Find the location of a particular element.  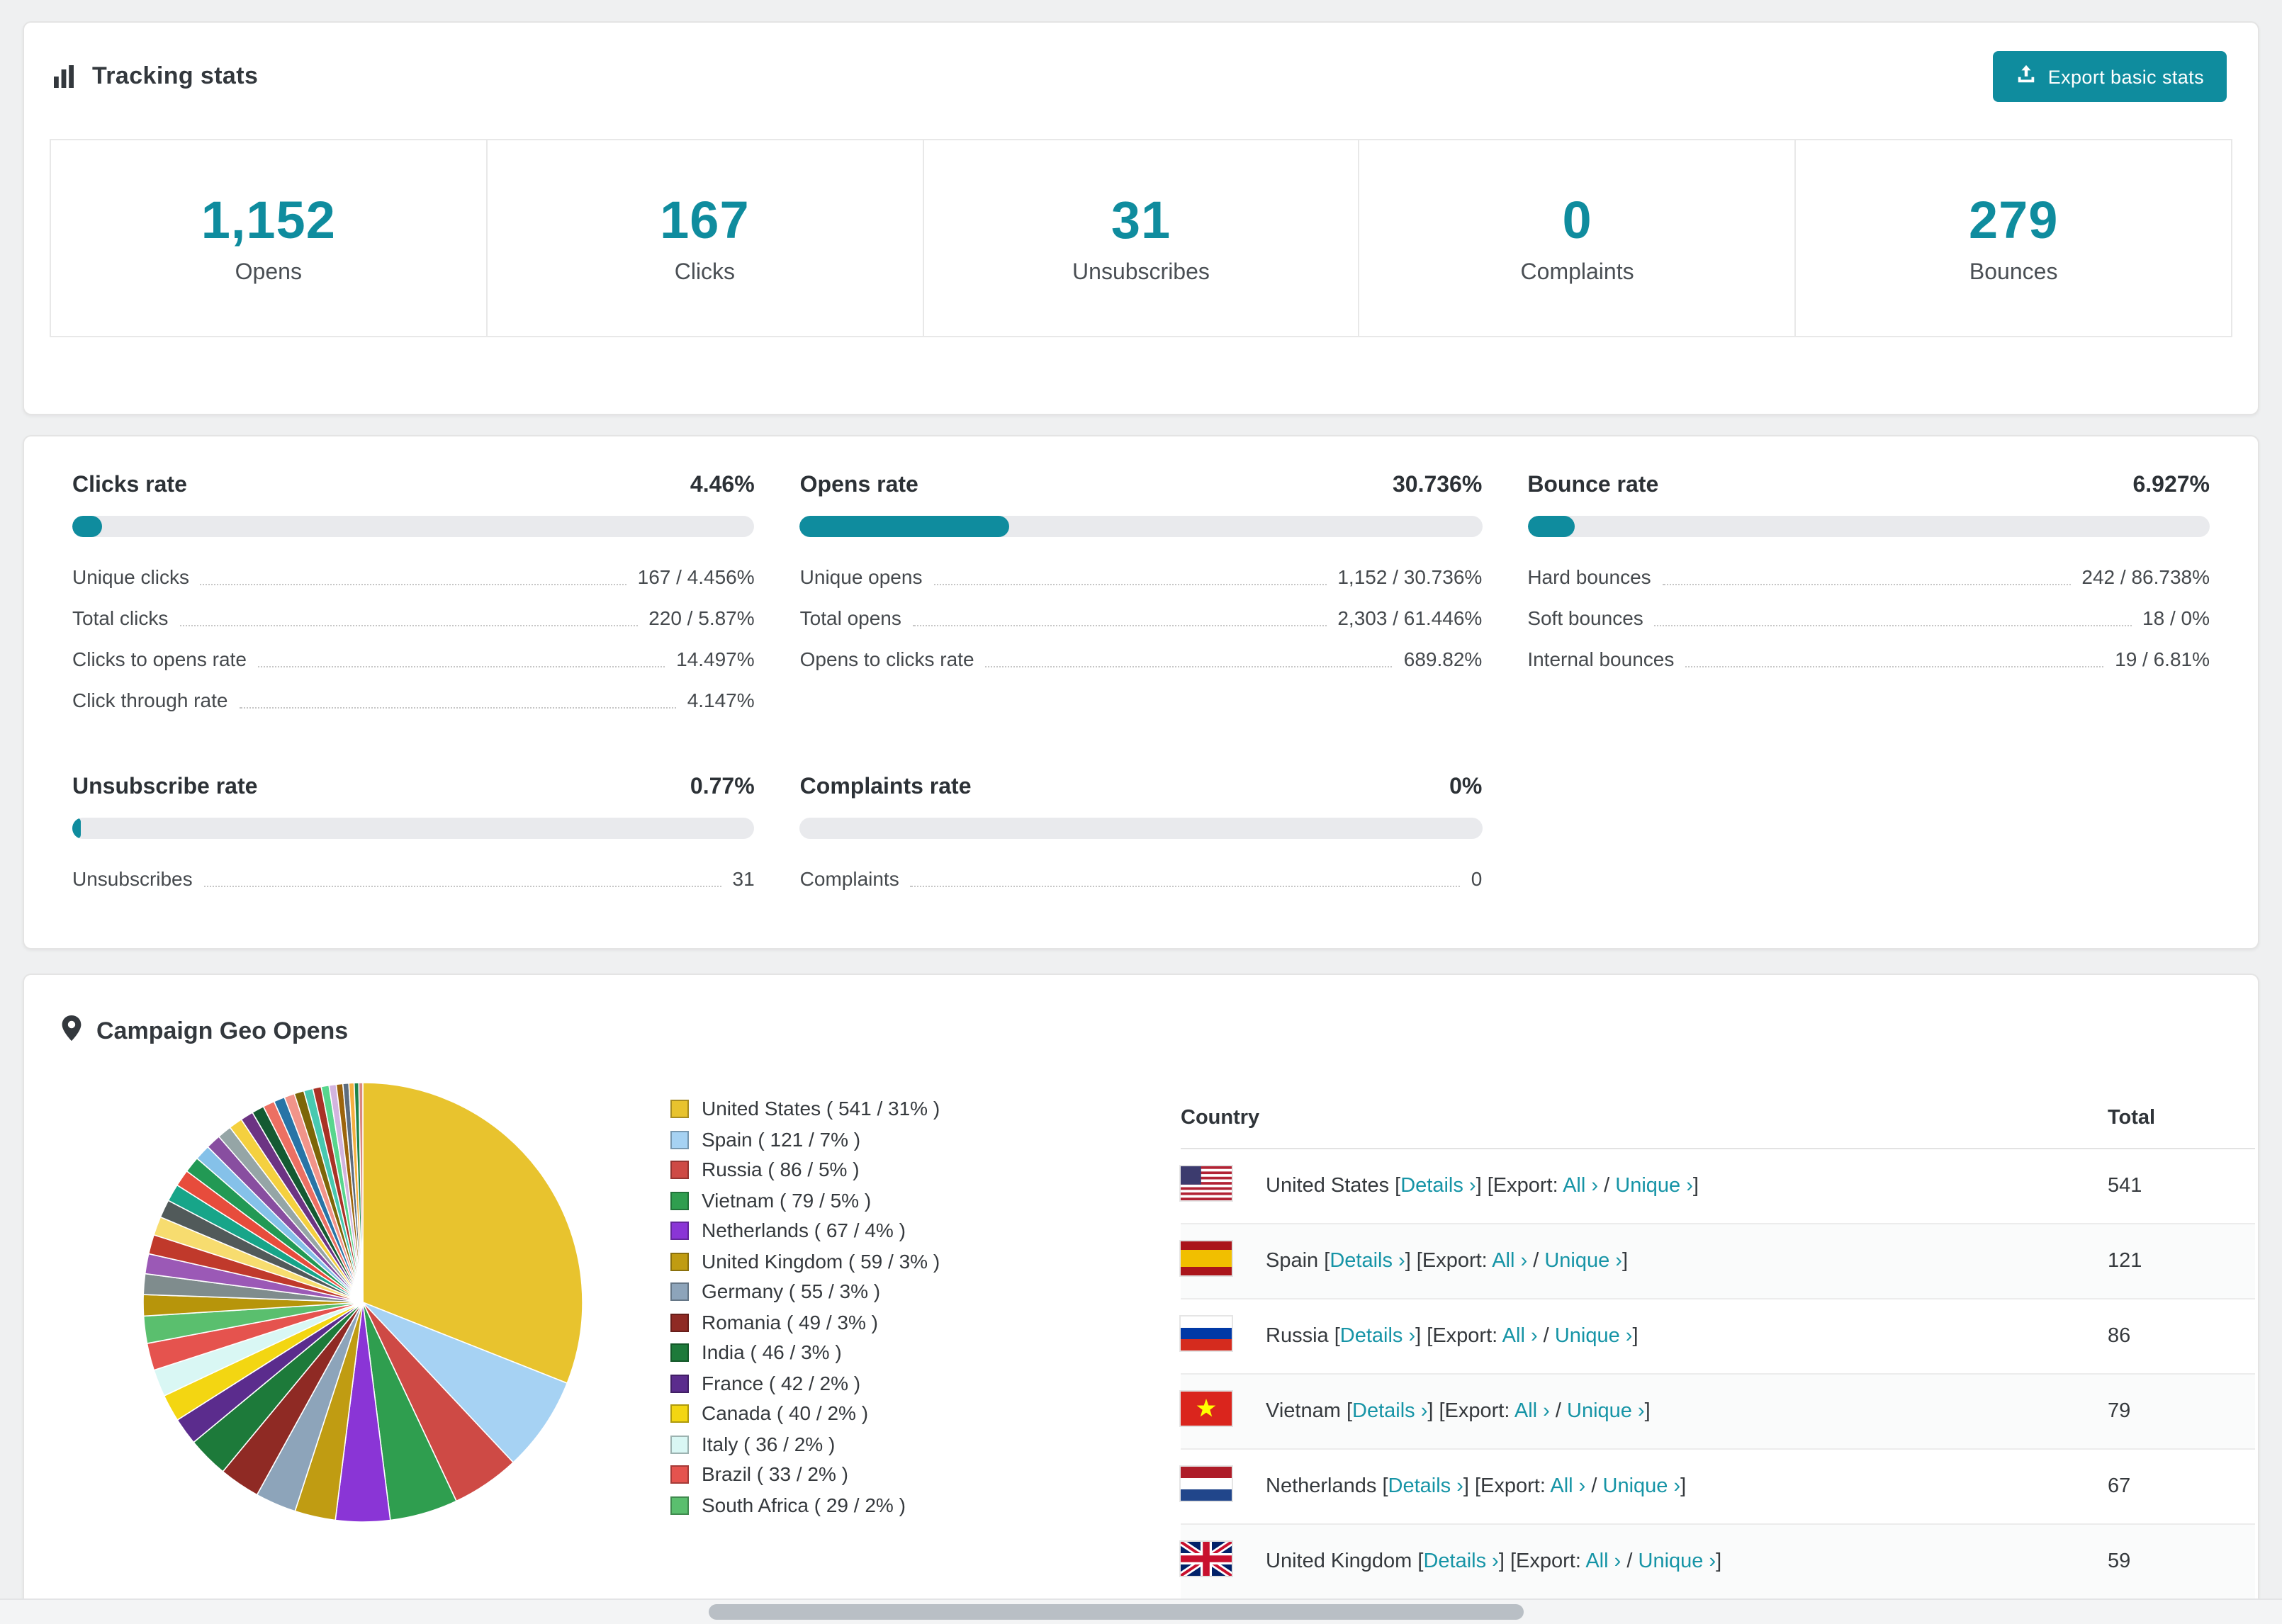

country-name: Netherlands is located at coordinates (1325, 1486).